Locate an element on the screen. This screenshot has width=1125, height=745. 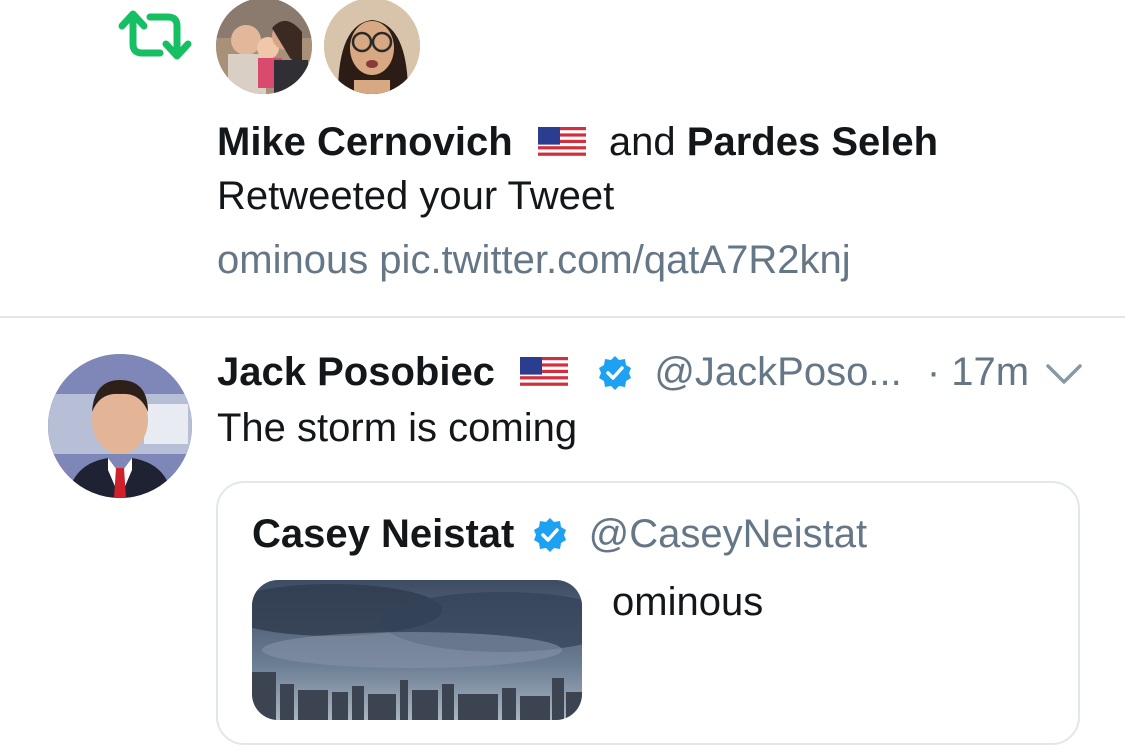
retweet-icon is located at coordinates (155, 35).